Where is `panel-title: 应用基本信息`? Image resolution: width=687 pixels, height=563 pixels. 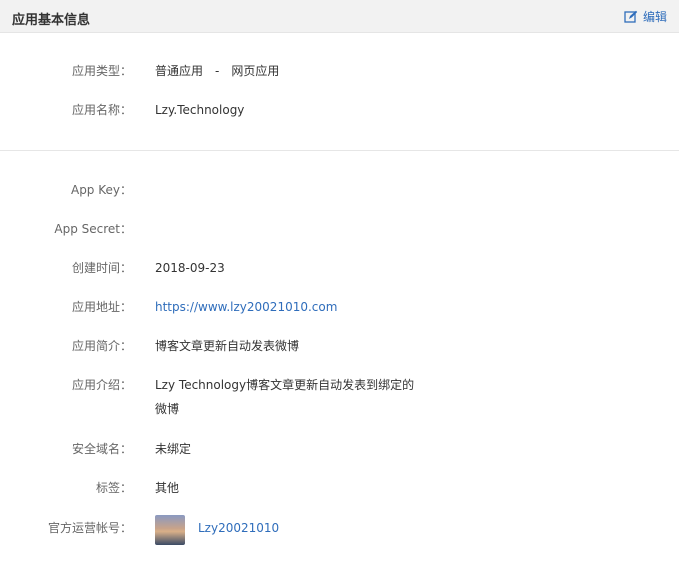
panel-title: 应用基本信息 is located at coordinates (51, 20).